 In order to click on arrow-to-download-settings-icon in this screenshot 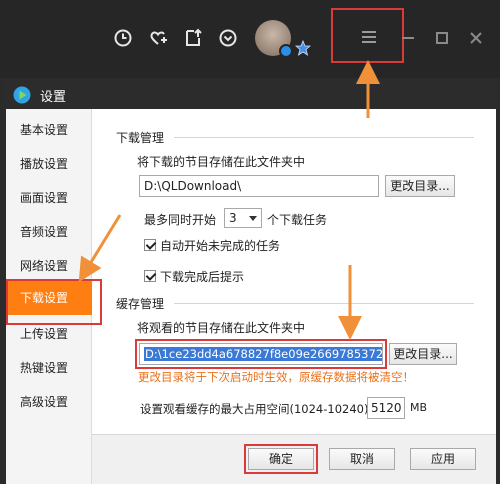, I will do `click(100, 248)`.